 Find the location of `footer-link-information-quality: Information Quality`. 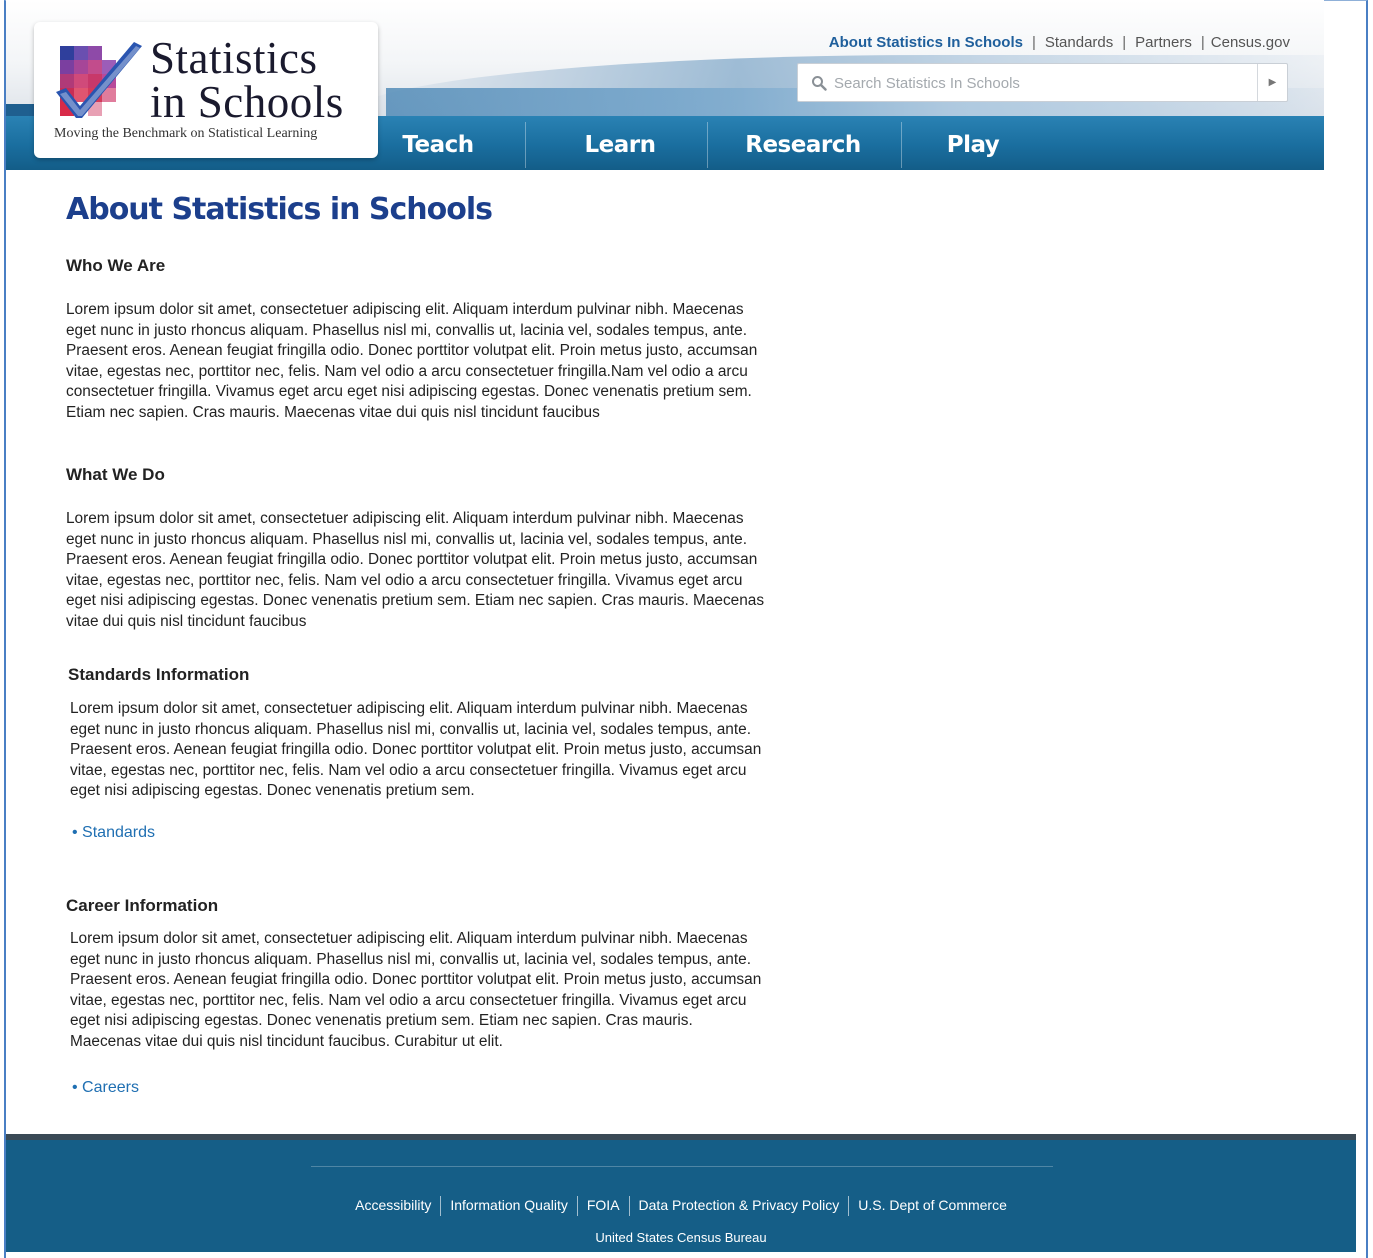

footer-link-information-quality: Information Quality is located at coordinates (509, 1205).